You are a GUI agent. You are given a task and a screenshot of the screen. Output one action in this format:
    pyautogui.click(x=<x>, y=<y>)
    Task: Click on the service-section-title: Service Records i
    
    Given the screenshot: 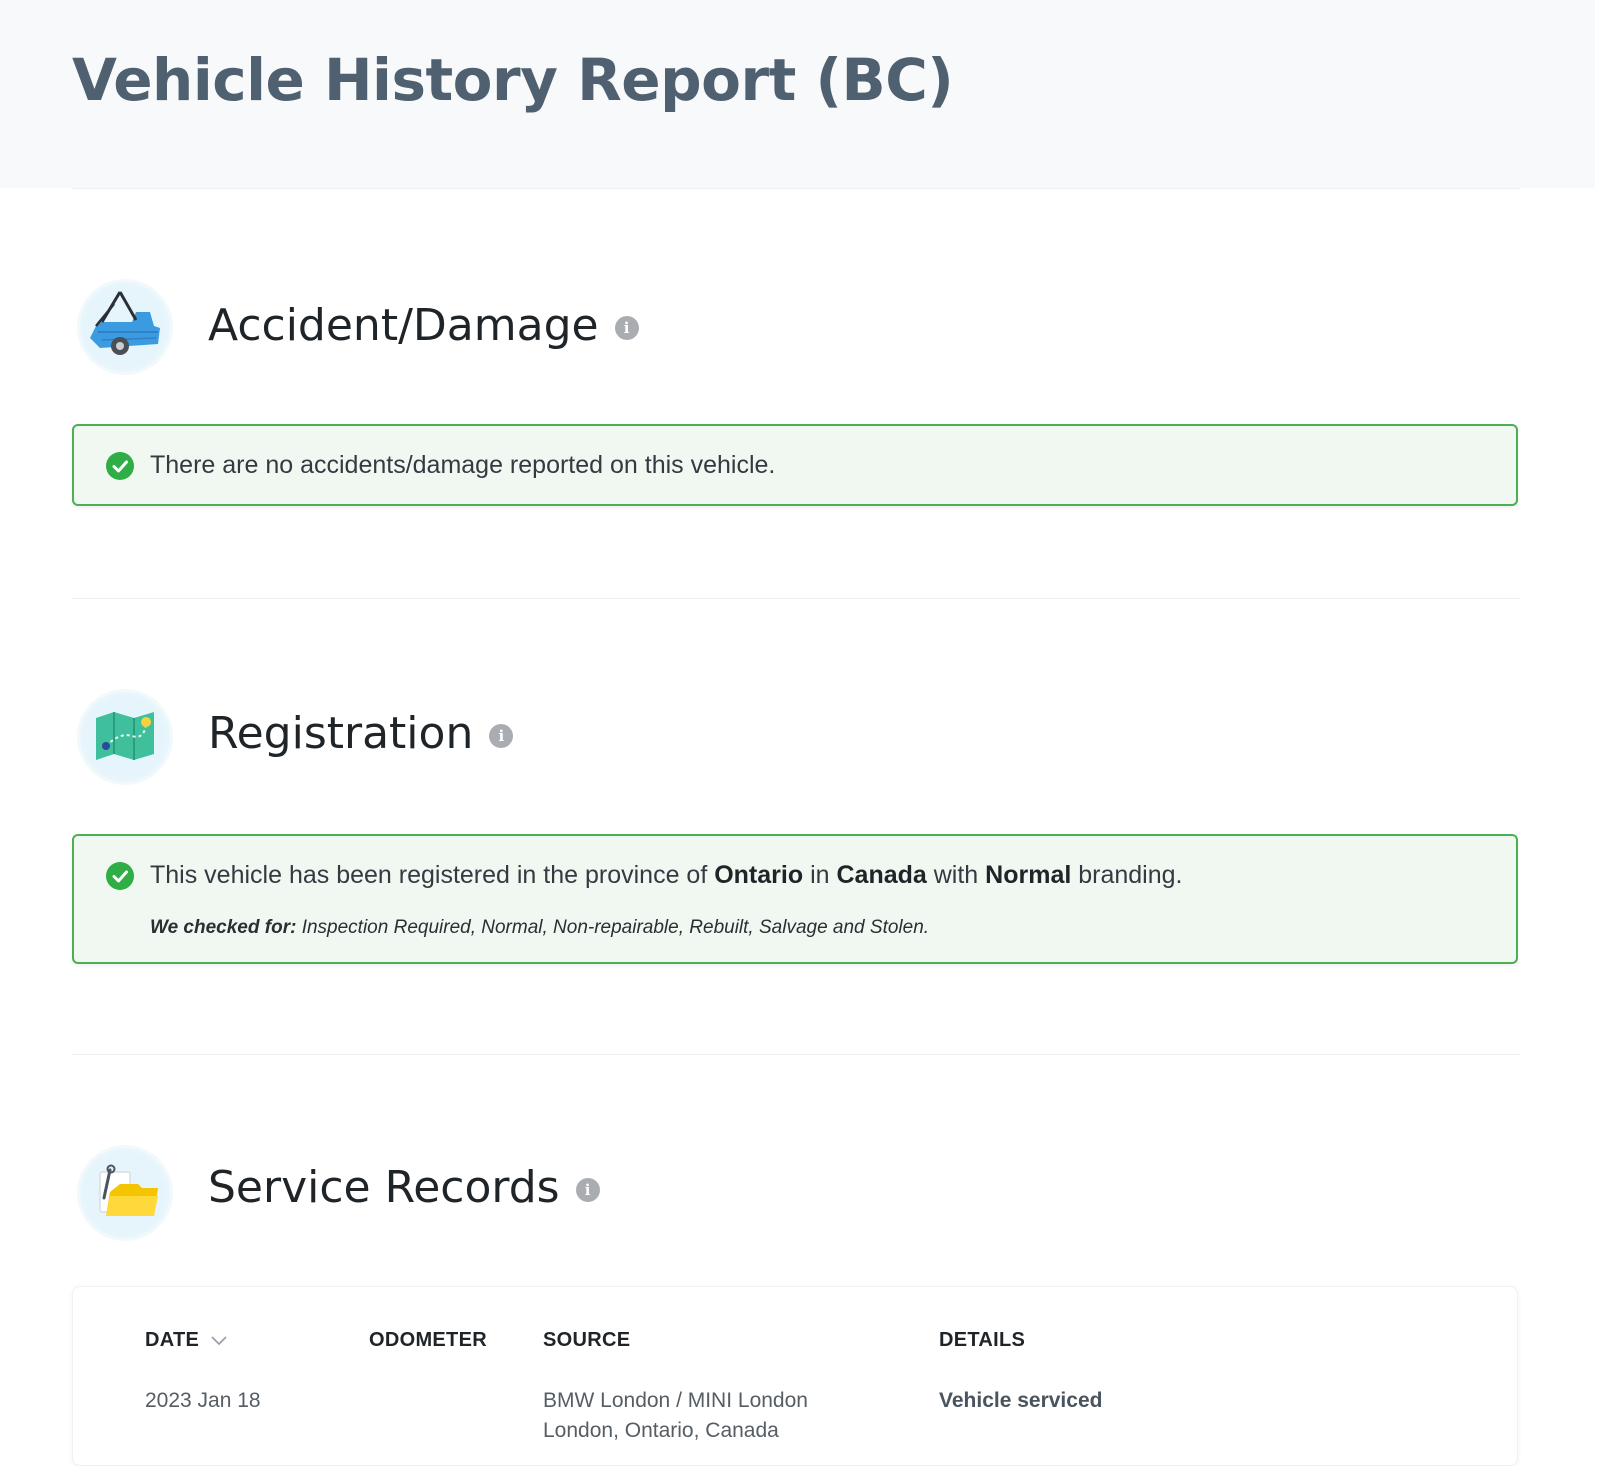 What is the action you would take?
    pyautogui.click(x=404, y=1187)
    